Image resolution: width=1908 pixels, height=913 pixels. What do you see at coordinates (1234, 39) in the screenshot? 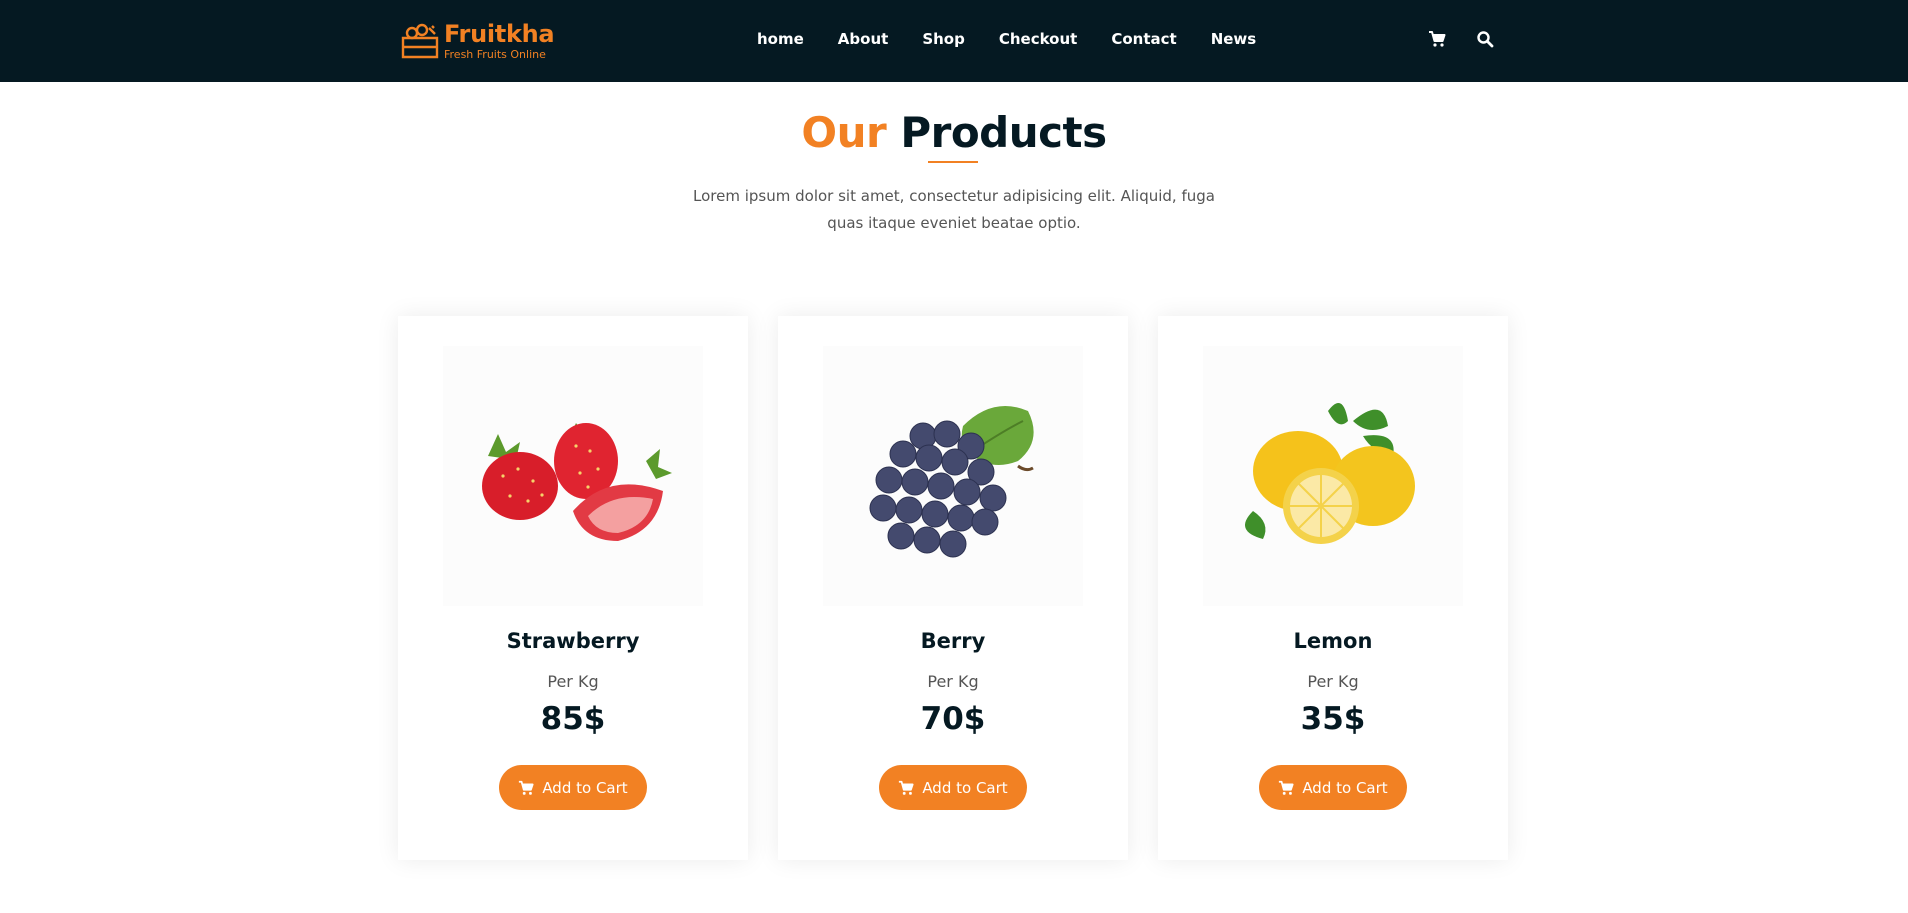
I see `nav-link-news: News` at bounding box center [1234, 39].